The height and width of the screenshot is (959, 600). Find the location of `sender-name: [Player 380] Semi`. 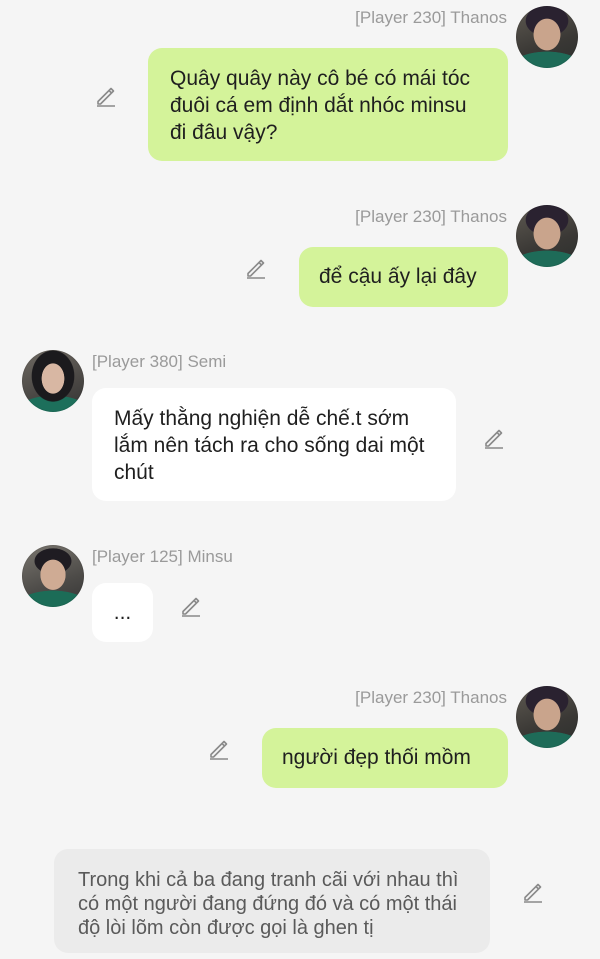

sender-name: [Player 380] Semi is located at coordinates (159, 361).